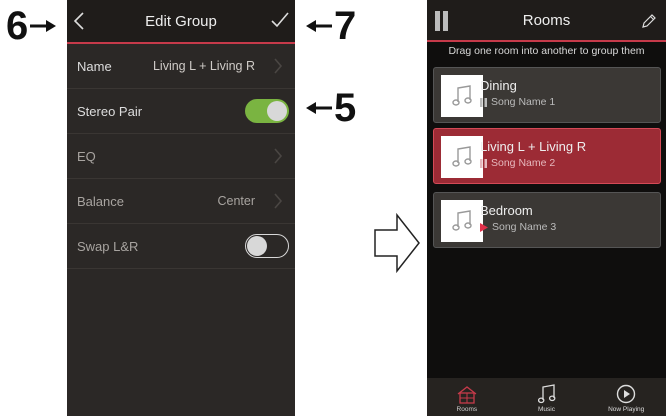 This screenshot has width=666, height=416. Describe the element at coordinates (441, 21) in the screenshot. I see `pause-bars-icon` at that location.